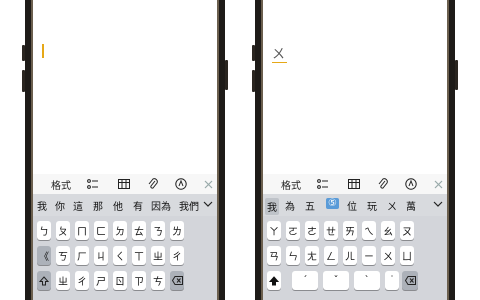  I want to click on key: ㄥ, so click(331, 255).